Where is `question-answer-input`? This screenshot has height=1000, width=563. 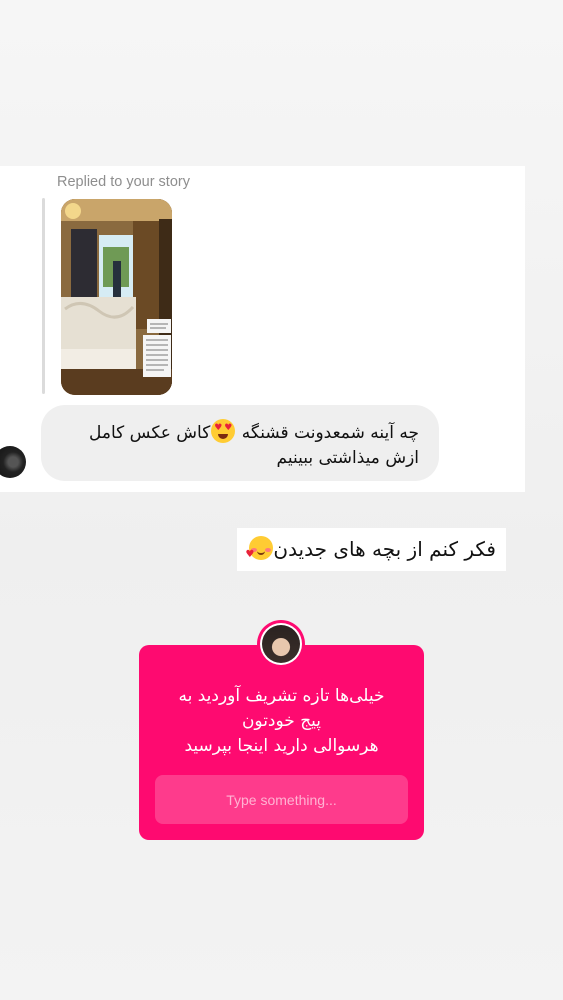
question-answer-input is located at coordinates (281, 799).